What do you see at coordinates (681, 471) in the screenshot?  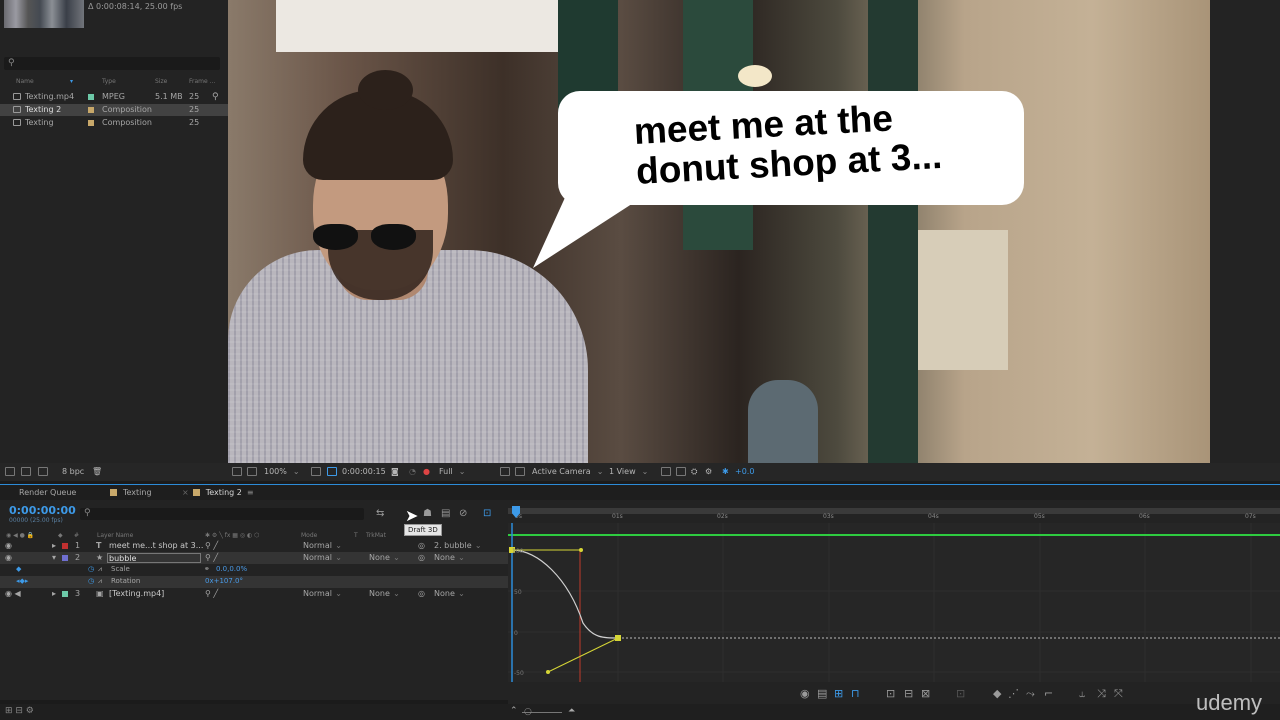 I see `fast-preview-icon` at bounding box center [681, 471].